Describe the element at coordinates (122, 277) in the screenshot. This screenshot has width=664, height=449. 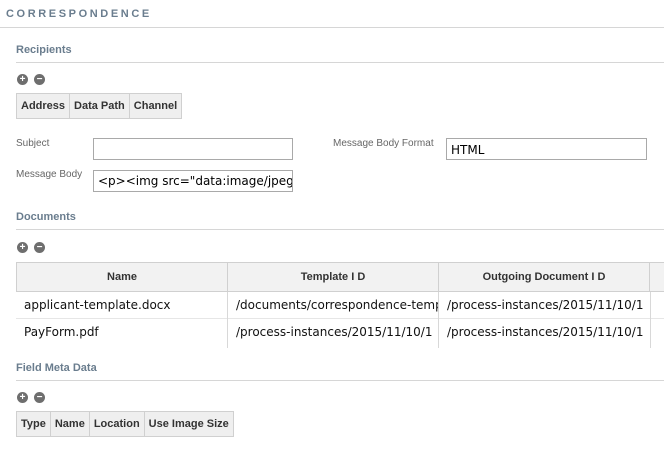
I see `documents-col-name: Name` at that location.